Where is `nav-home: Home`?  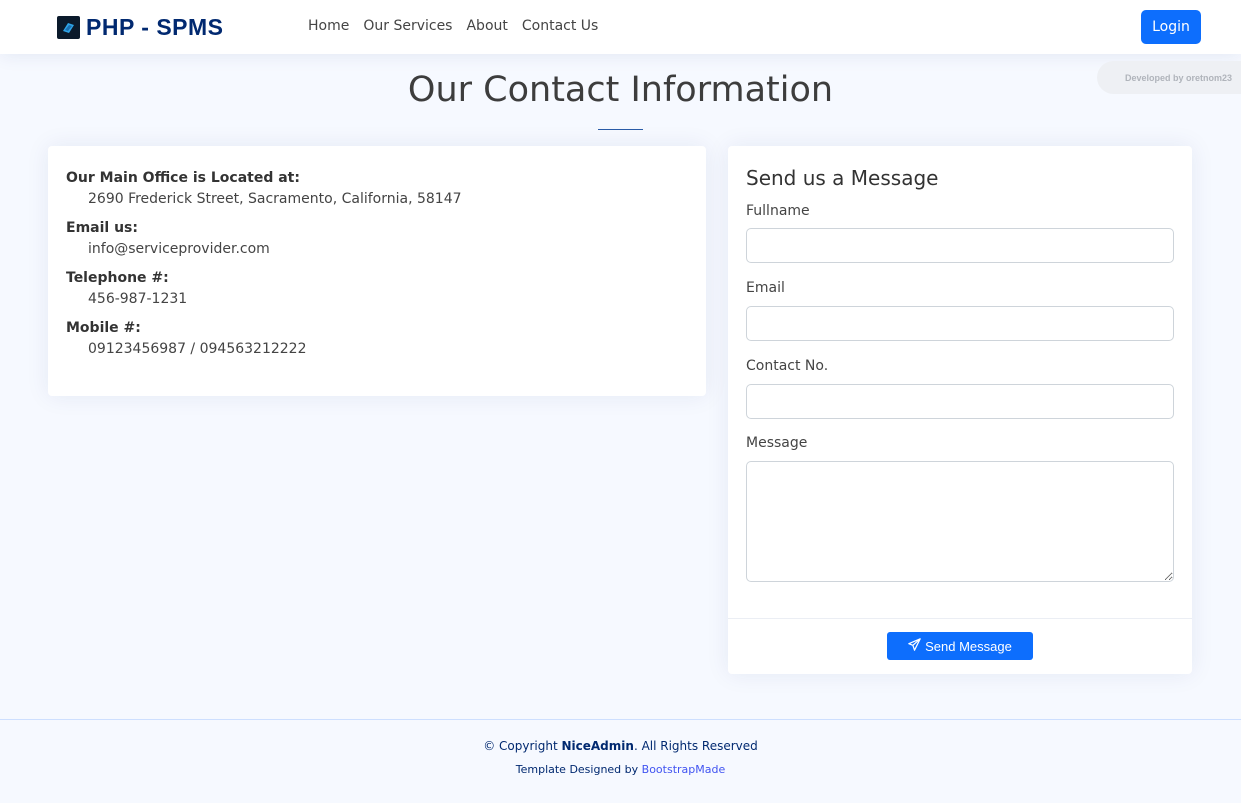 nav-home: Home is located at coordinates (328, 26).